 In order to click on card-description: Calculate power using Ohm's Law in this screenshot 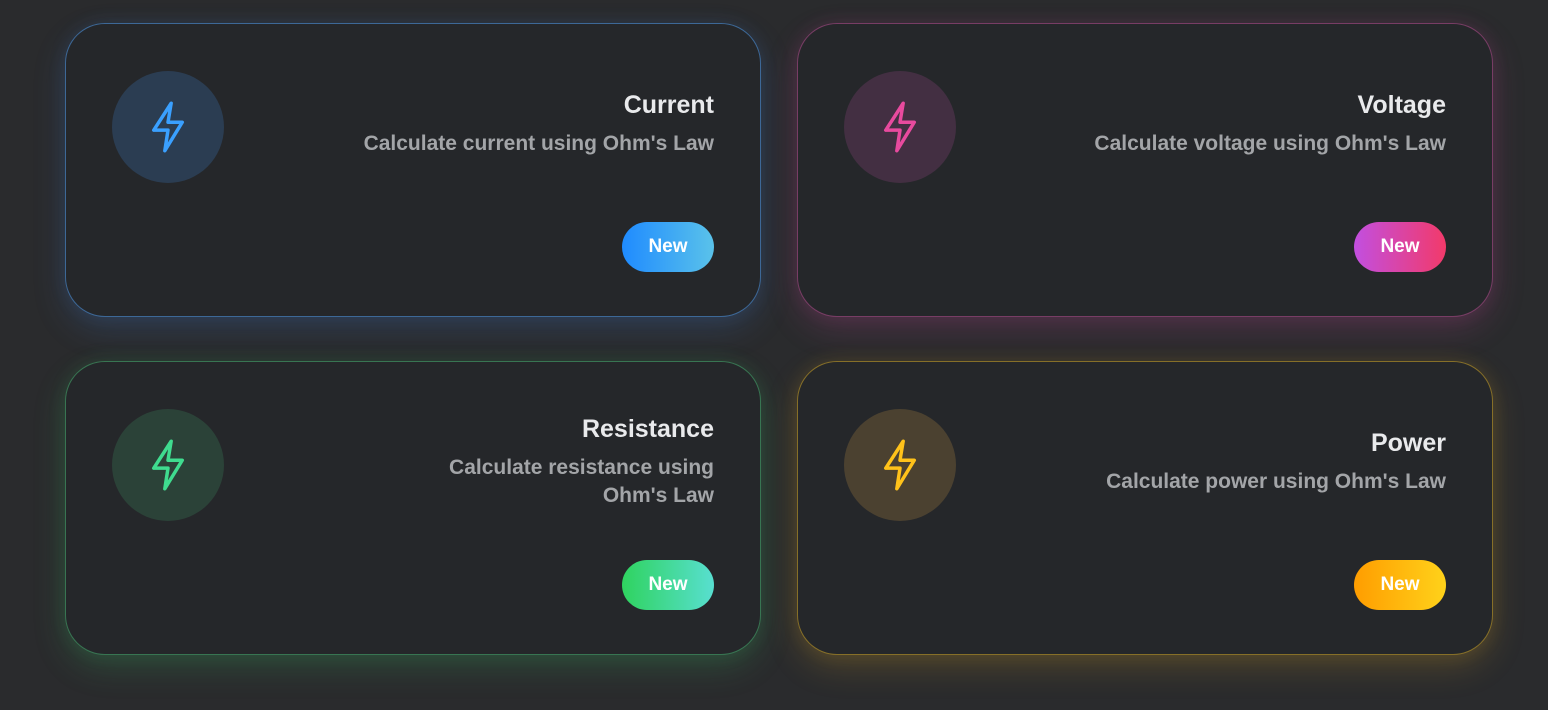, I will do `click(1276, 481)`.